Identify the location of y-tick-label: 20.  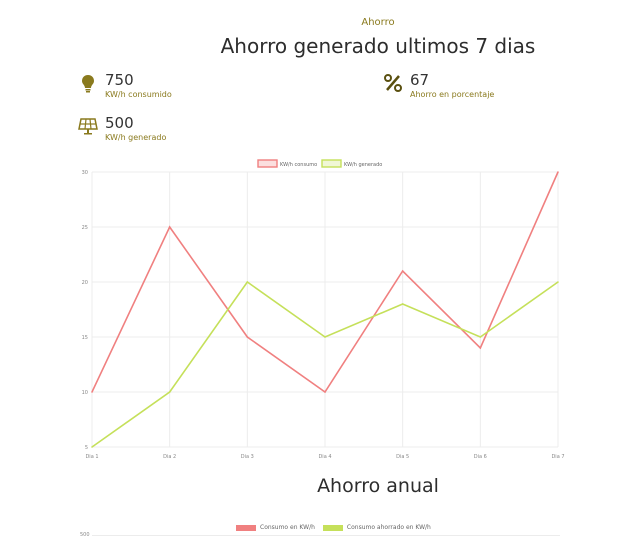
(85, 283).